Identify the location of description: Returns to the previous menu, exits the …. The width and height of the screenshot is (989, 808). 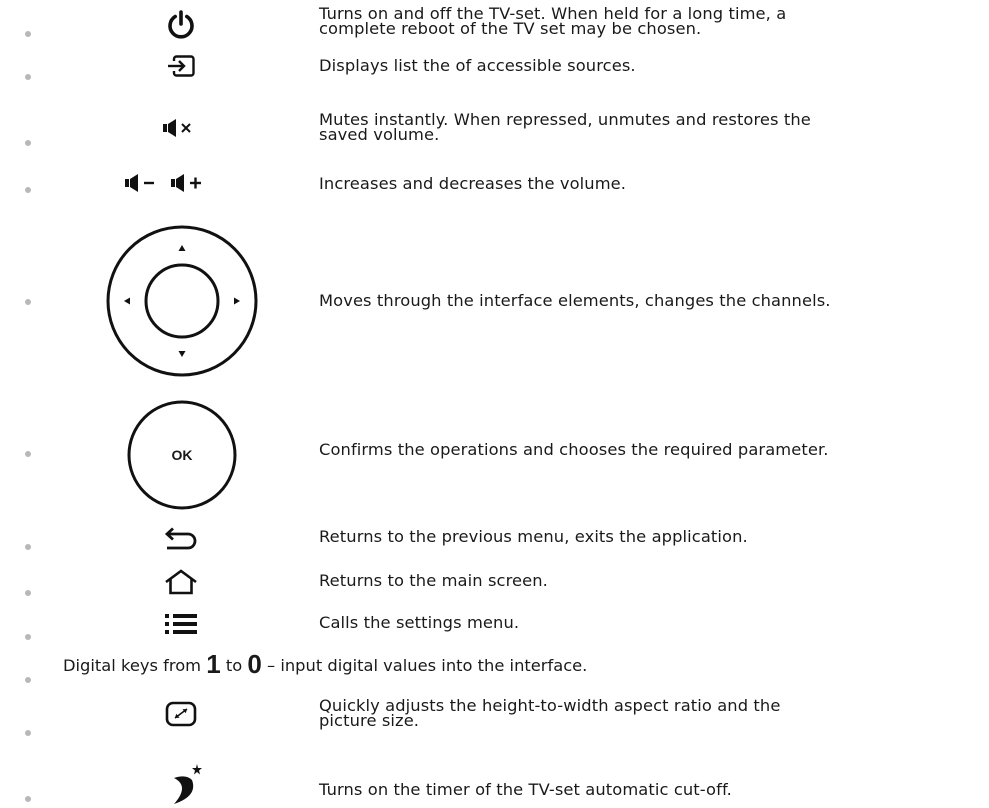
(533, 536).